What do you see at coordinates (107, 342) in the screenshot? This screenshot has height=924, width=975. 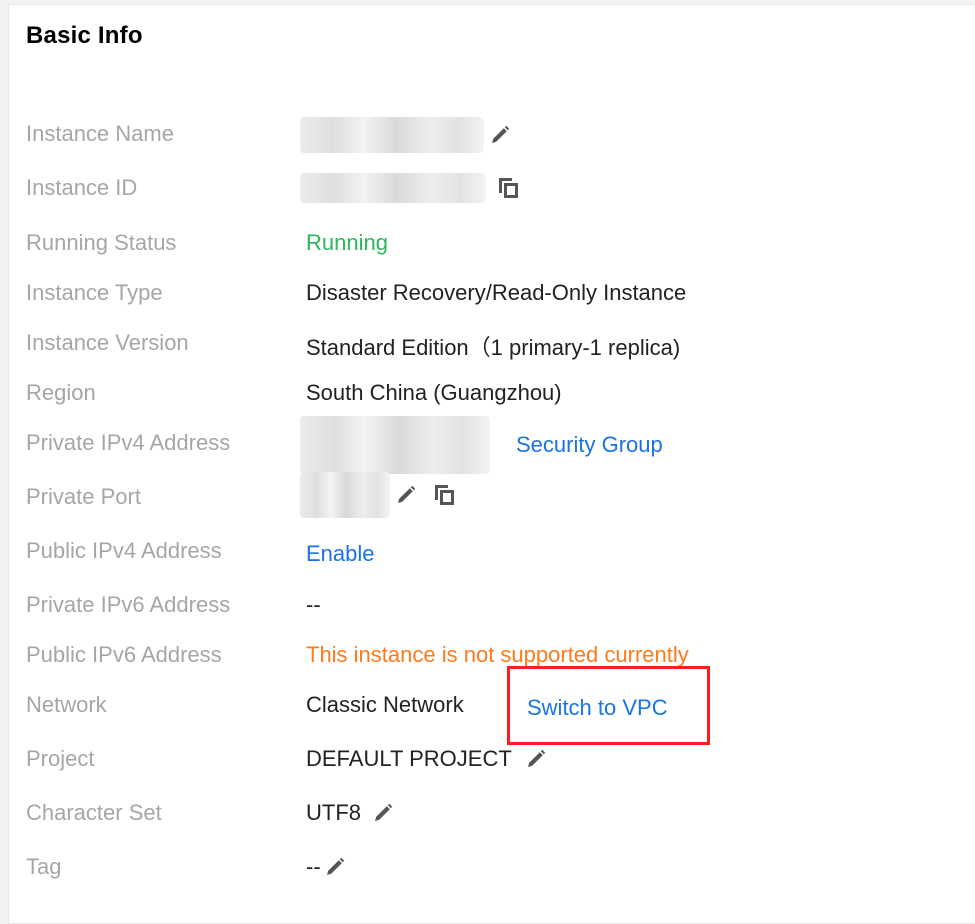 I see `instance-version-label: Instance Version` at bounding box center [107, 342].